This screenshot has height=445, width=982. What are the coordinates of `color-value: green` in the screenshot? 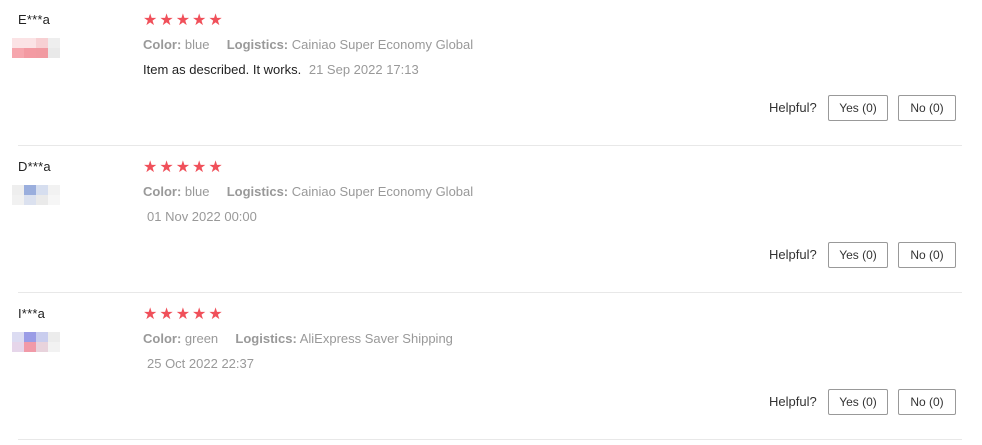 It's located at (201, 338).